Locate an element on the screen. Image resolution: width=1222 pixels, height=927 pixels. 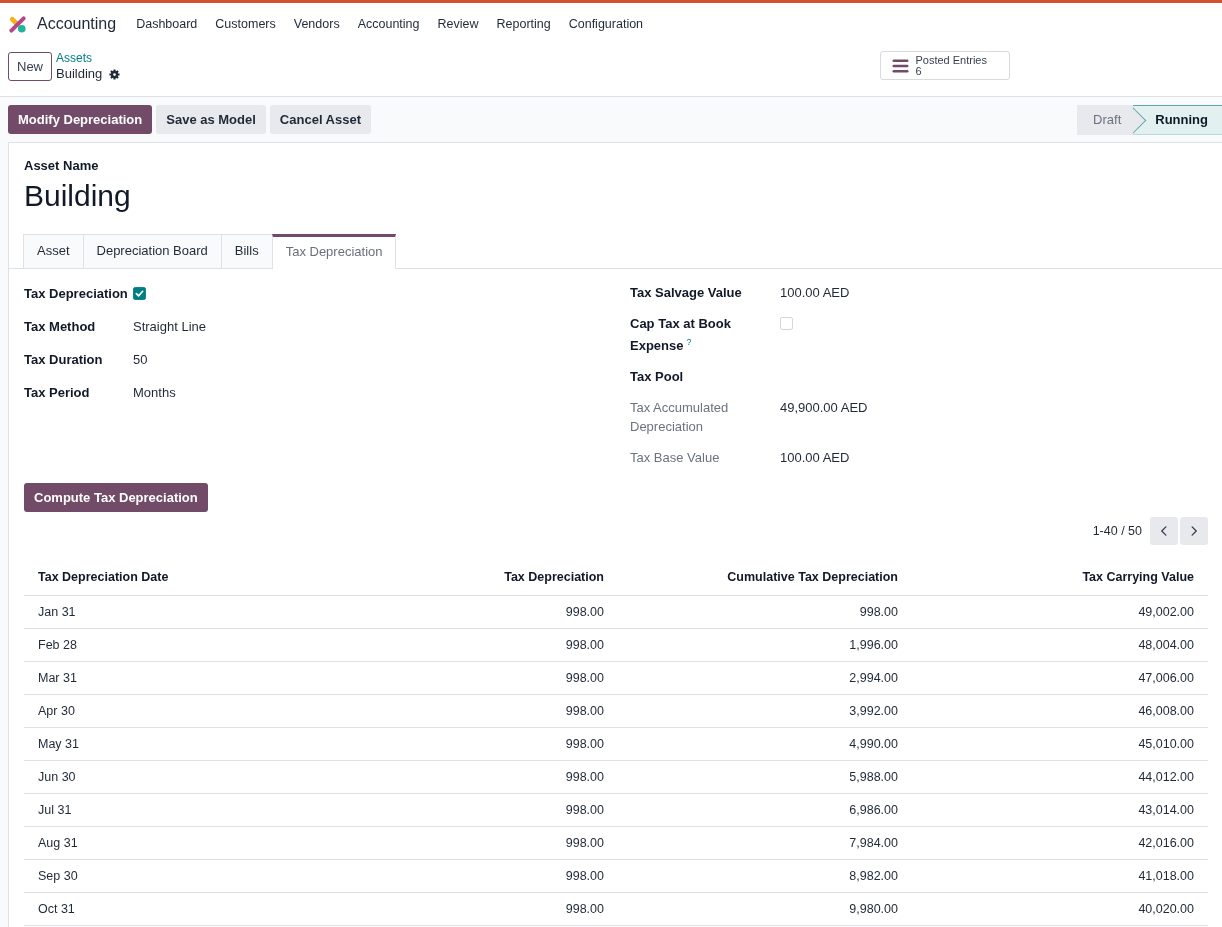
action-button: Save as Model is located at coordinates (211, 119).